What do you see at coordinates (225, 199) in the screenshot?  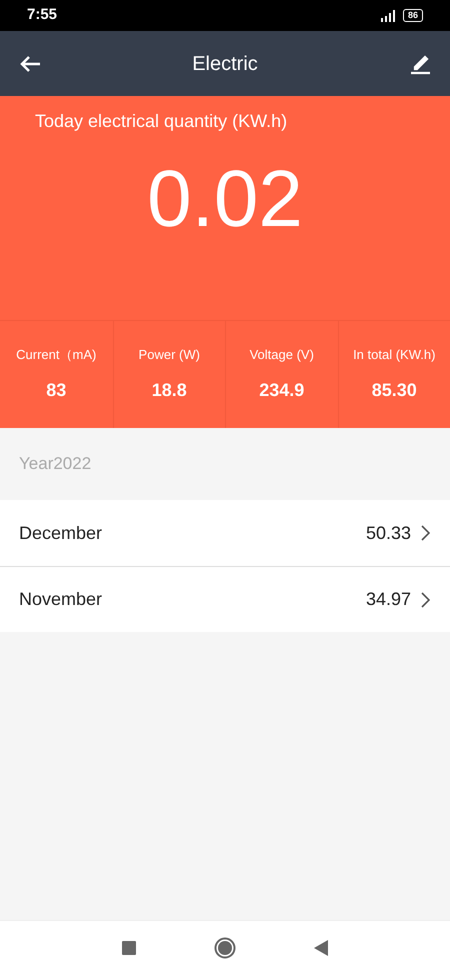 I see `today-value: 0.02` at bounding box center [225, 199].